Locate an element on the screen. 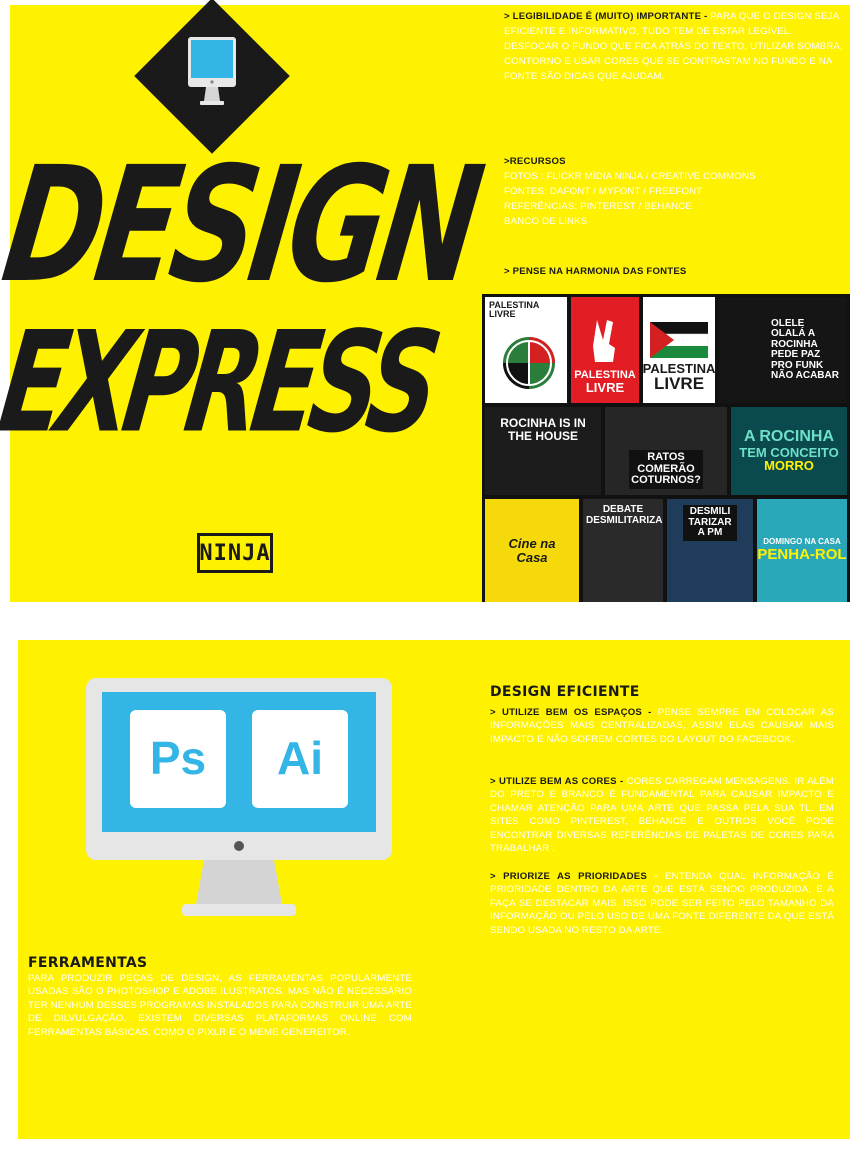  tools-heading: FERRAMENTAS is located at coordinates (88, 963).